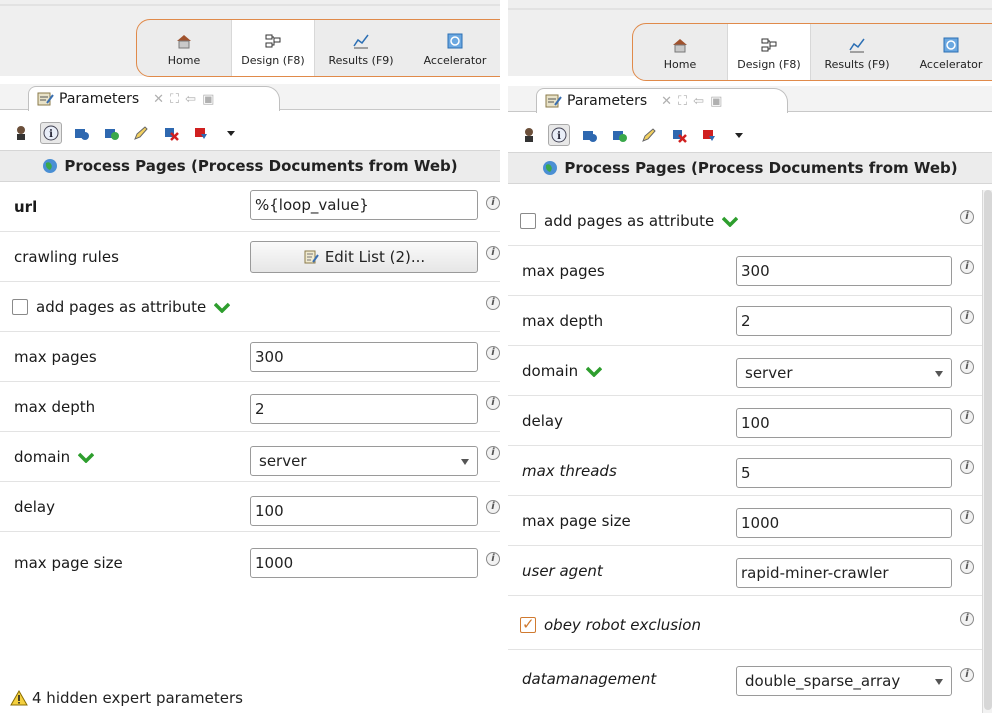  What do you see at coordinates (844, 473) in the screenshot?
I see `max-threads-input: 5` at bounding box center [844, 473].